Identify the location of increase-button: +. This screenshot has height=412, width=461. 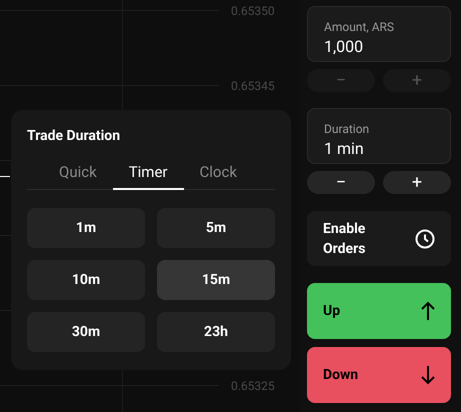
(417, 182).